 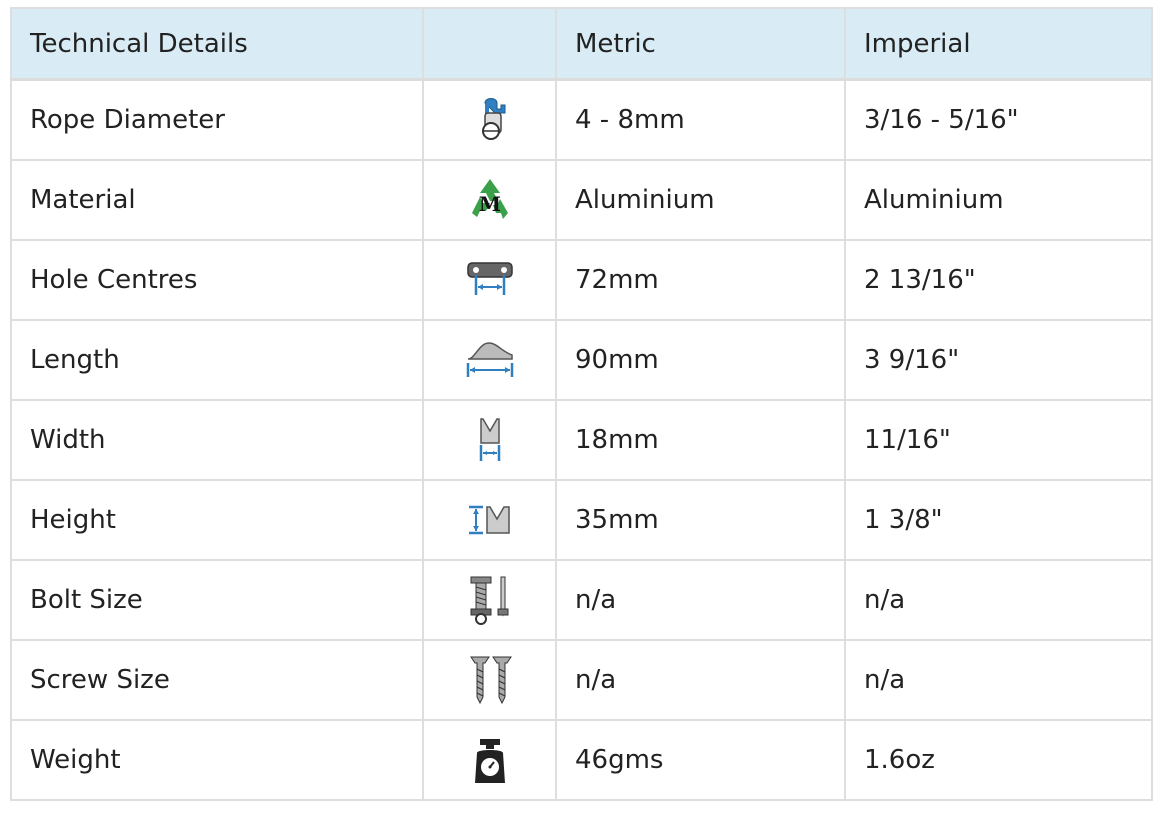 What do you see at coordinates (700, 760) in the screenshot?
I see `metric-value: 46gms` at bounding box center [700, 760].